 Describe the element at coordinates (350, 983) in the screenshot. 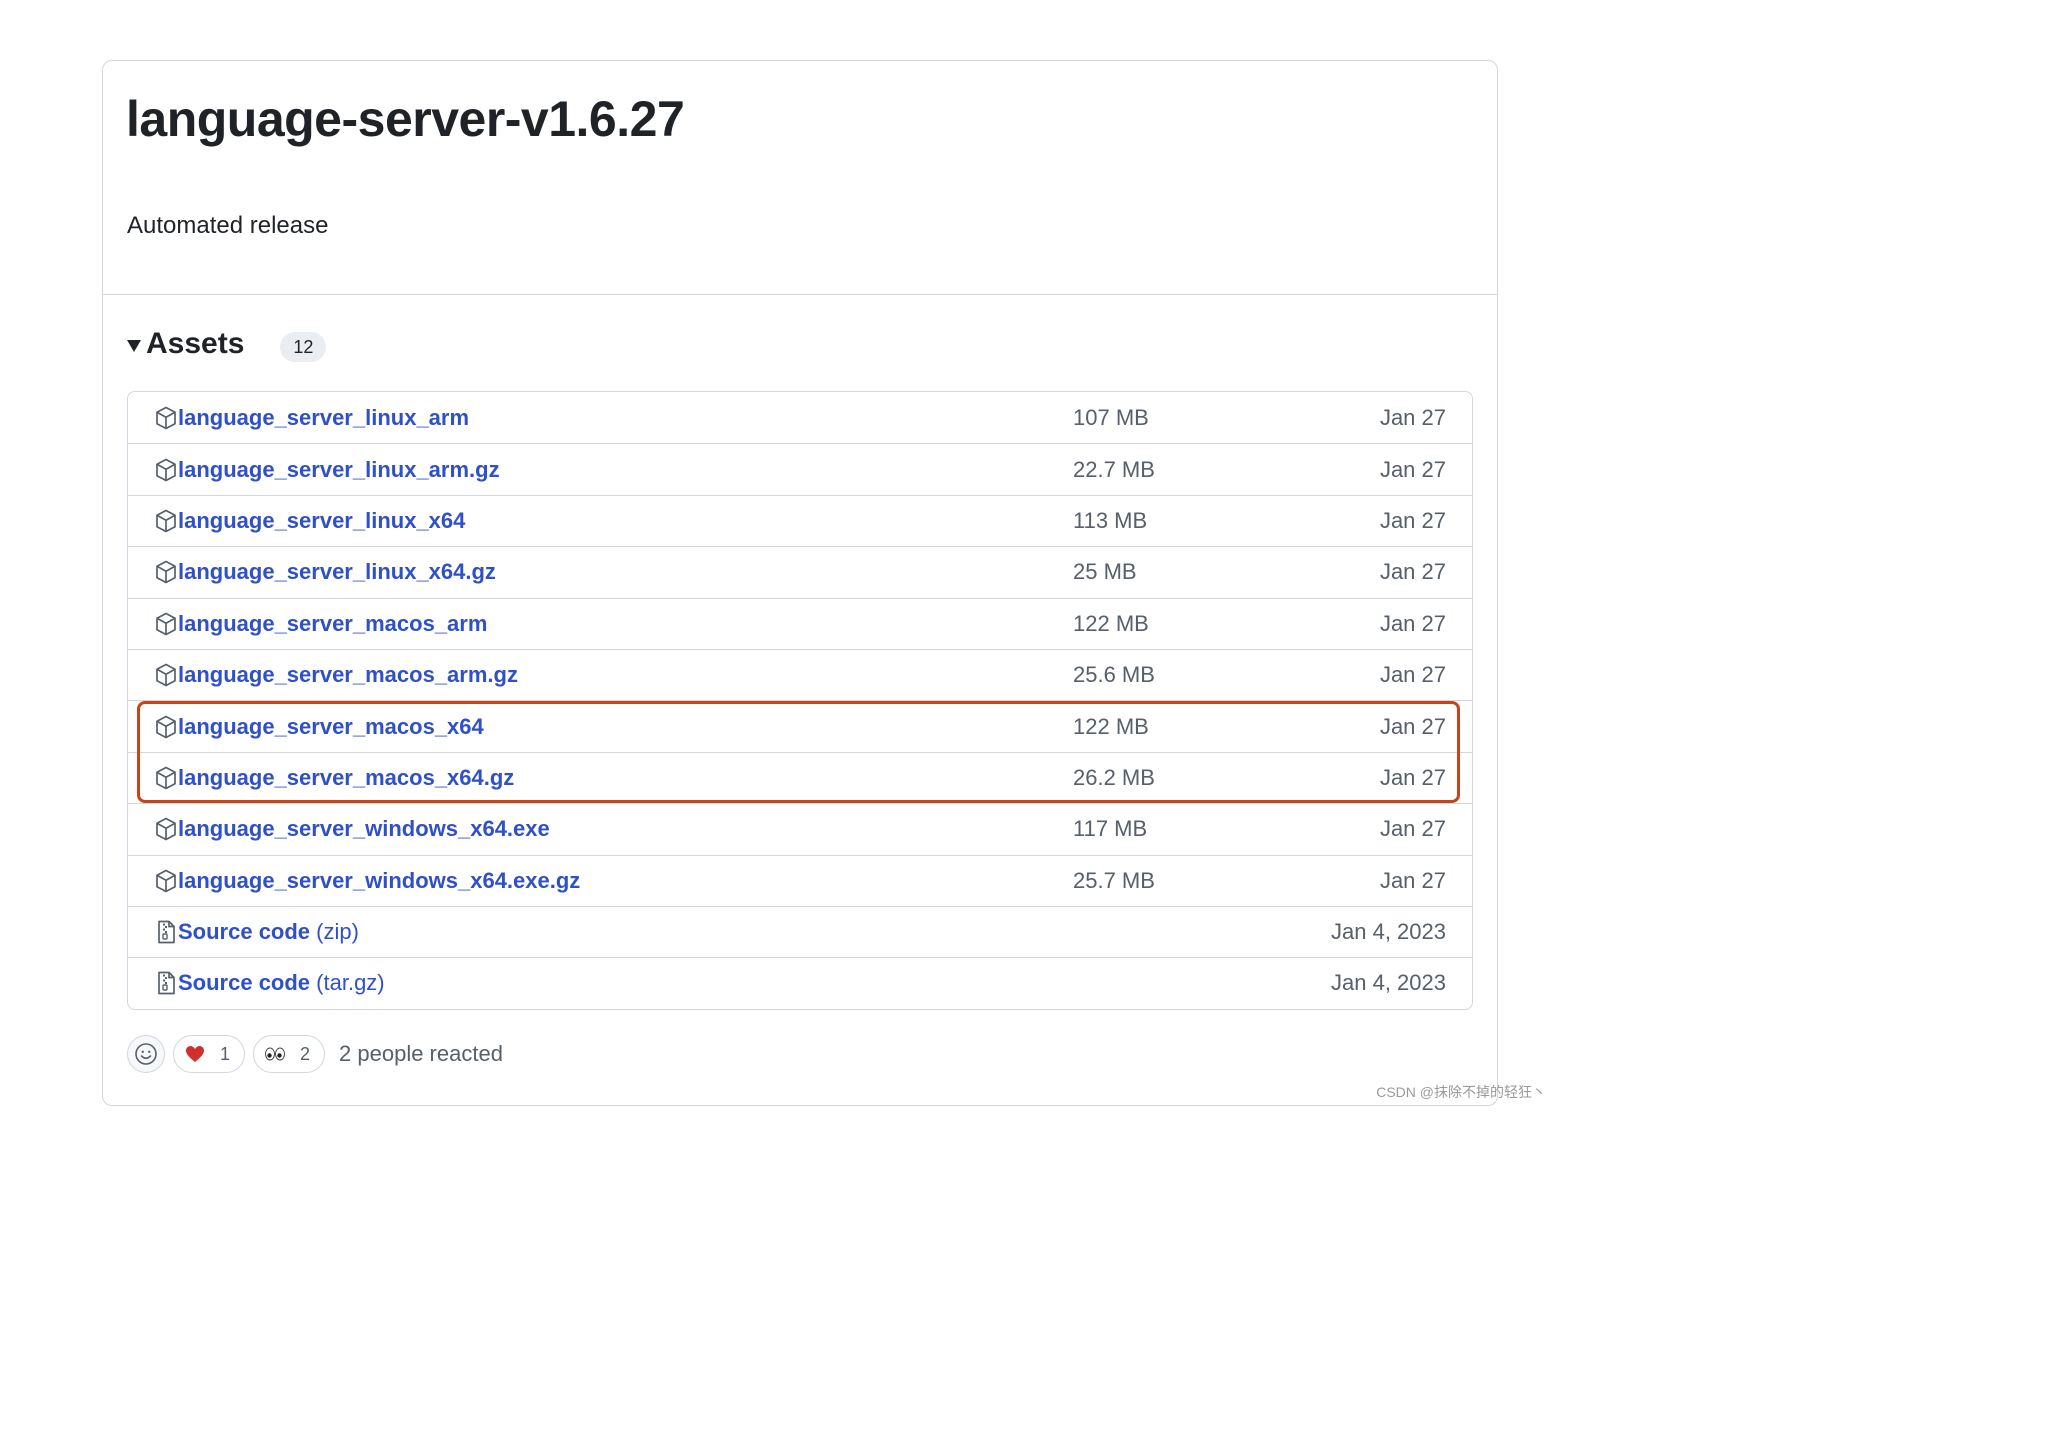

I see `asset-format: (tar.gz)` at that location.